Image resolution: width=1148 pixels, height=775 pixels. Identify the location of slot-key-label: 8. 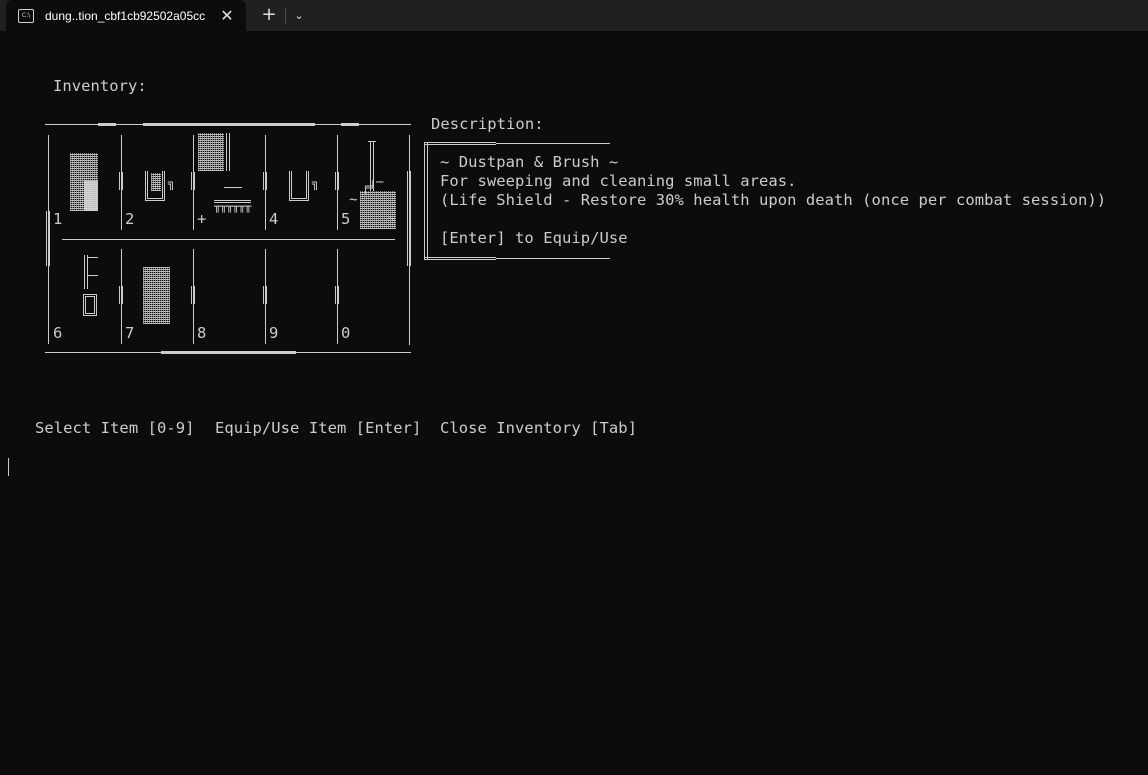
(202, 333).